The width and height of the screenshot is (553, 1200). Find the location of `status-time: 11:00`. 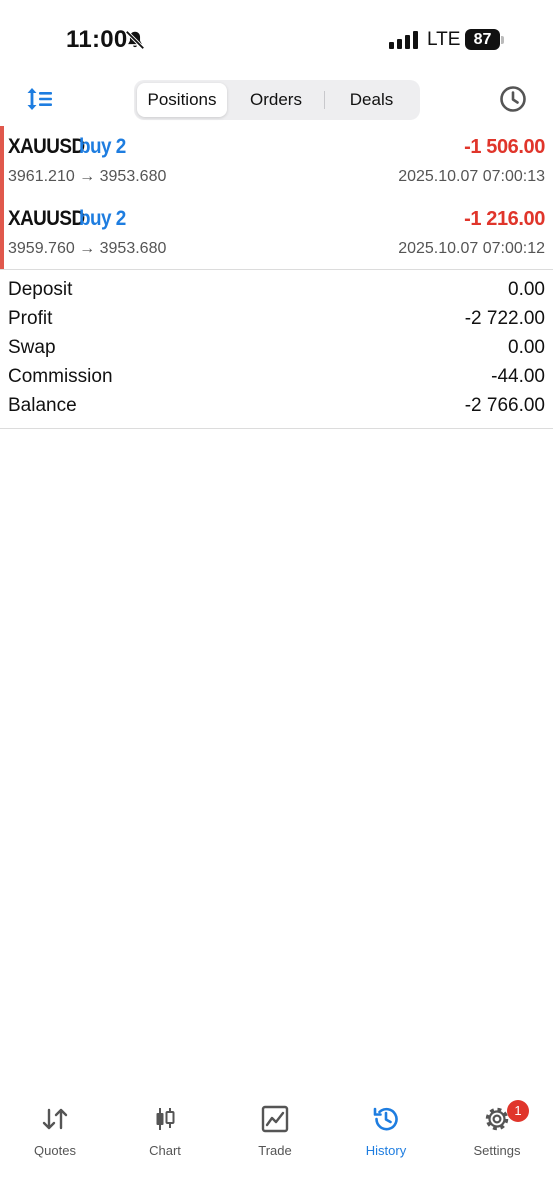

status-time: 11:00 is located at coordinates (97, 39).